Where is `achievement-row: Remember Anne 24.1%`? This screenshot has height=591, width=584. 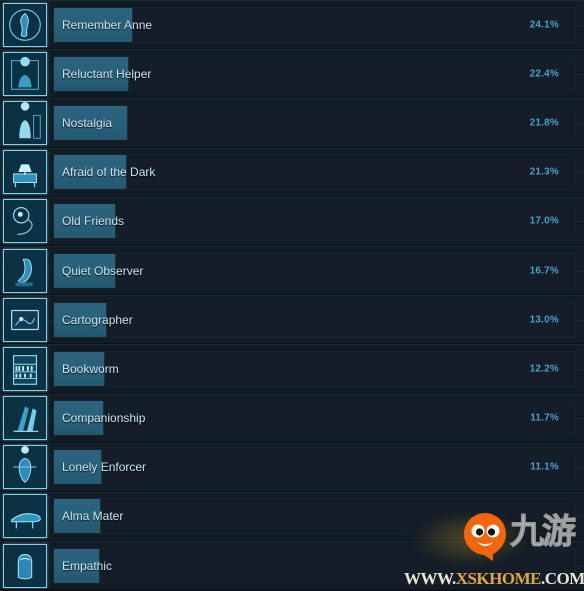
achievement-row: Remember Anne 24.1% is located at coordinates (292, 25).